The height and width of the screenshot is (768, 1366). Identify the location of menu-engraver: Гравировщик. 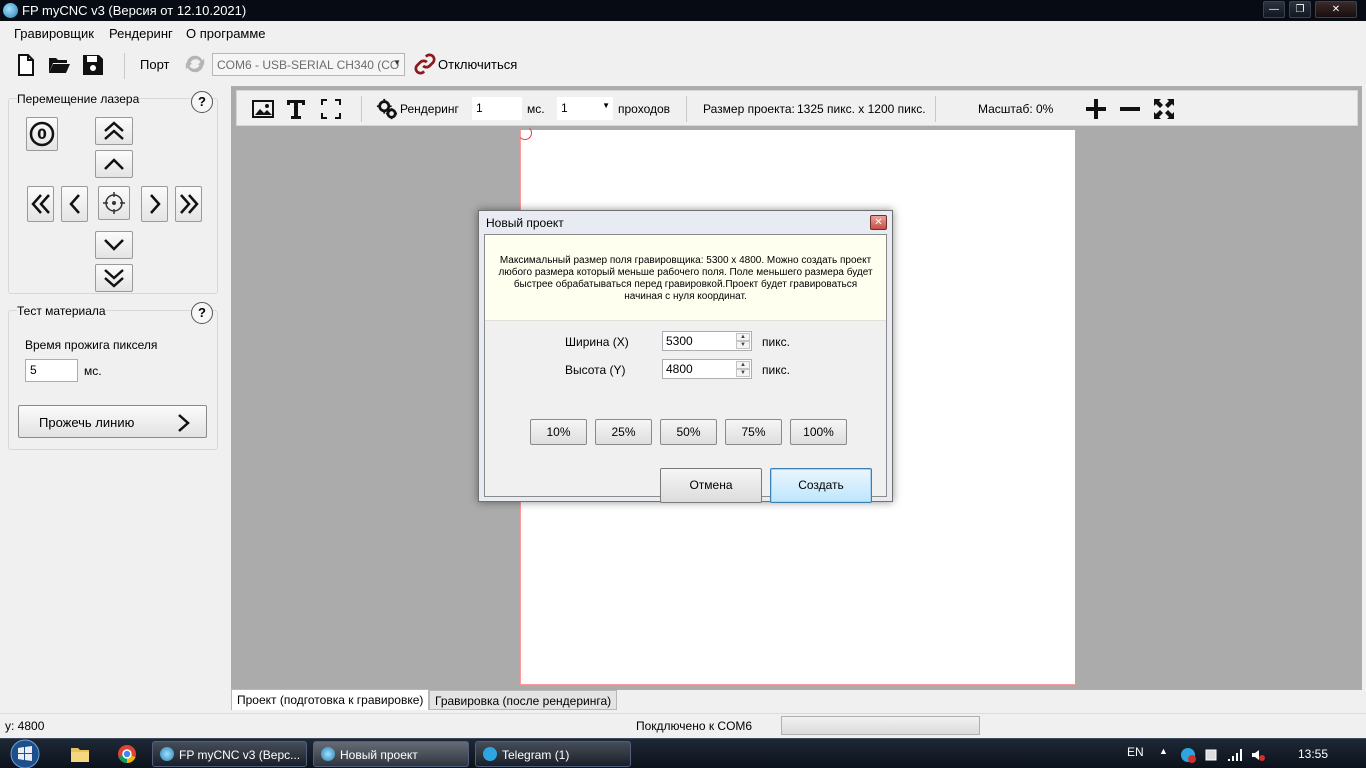
(54, 33).